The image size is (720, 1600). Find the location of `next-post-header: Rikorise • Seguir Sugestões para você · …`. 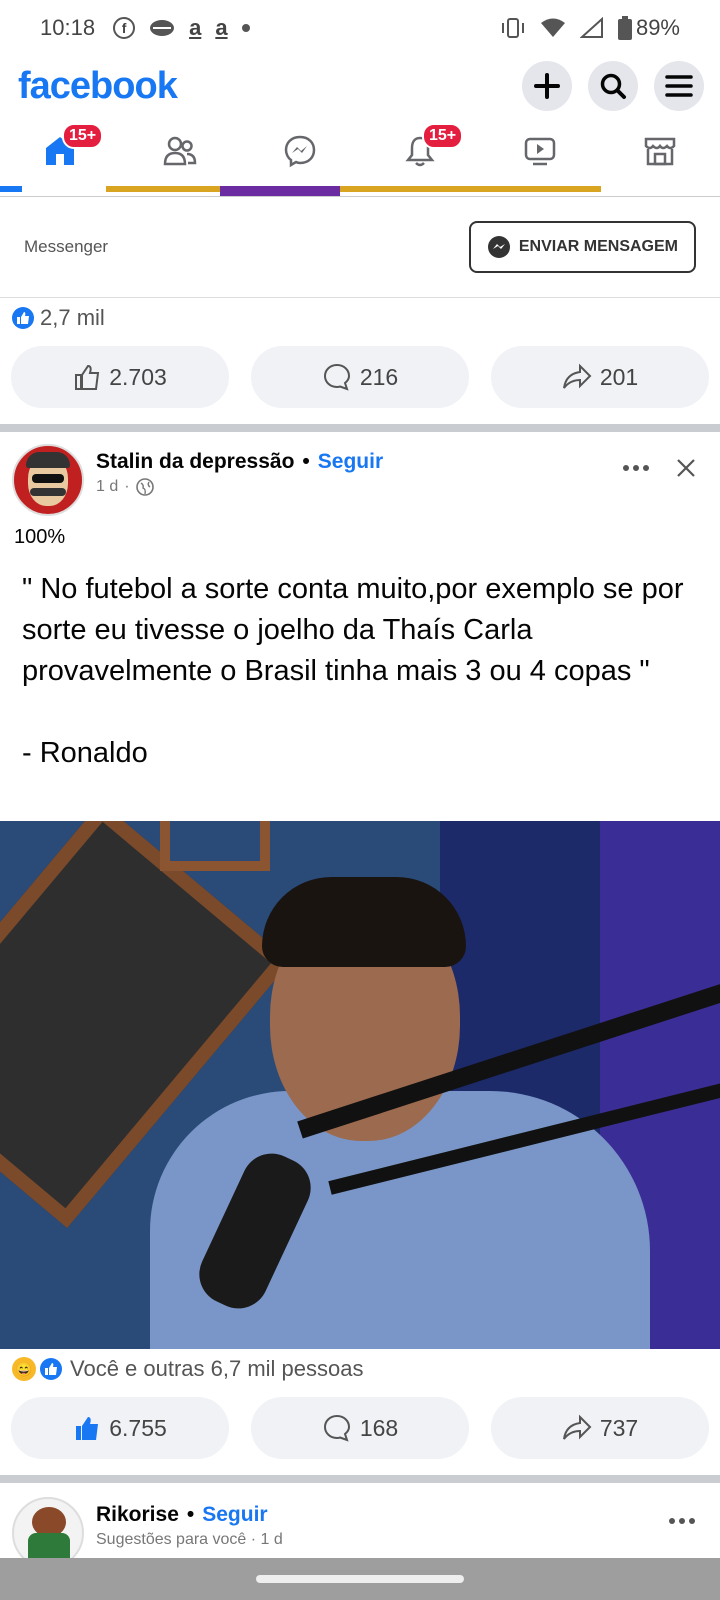

next-post-header: Rikorise • Seguir Sugestões para você · … is located at coordinates (360, 1526).